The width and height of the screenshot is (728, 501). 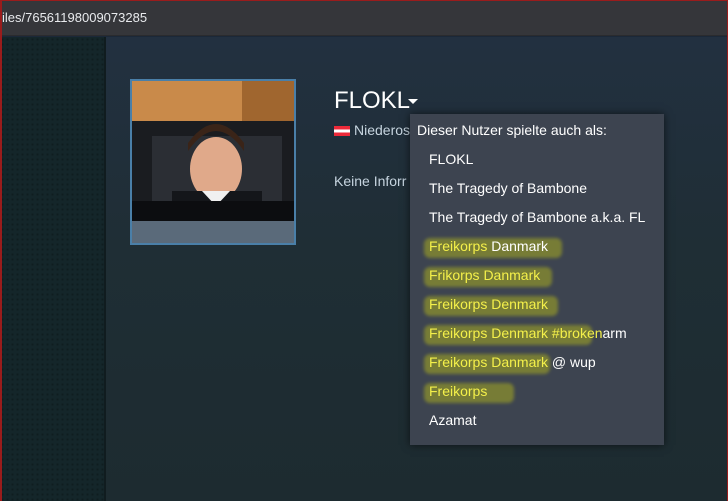 I want to click on alias-text: Azamat, so click(x=453, y=420).